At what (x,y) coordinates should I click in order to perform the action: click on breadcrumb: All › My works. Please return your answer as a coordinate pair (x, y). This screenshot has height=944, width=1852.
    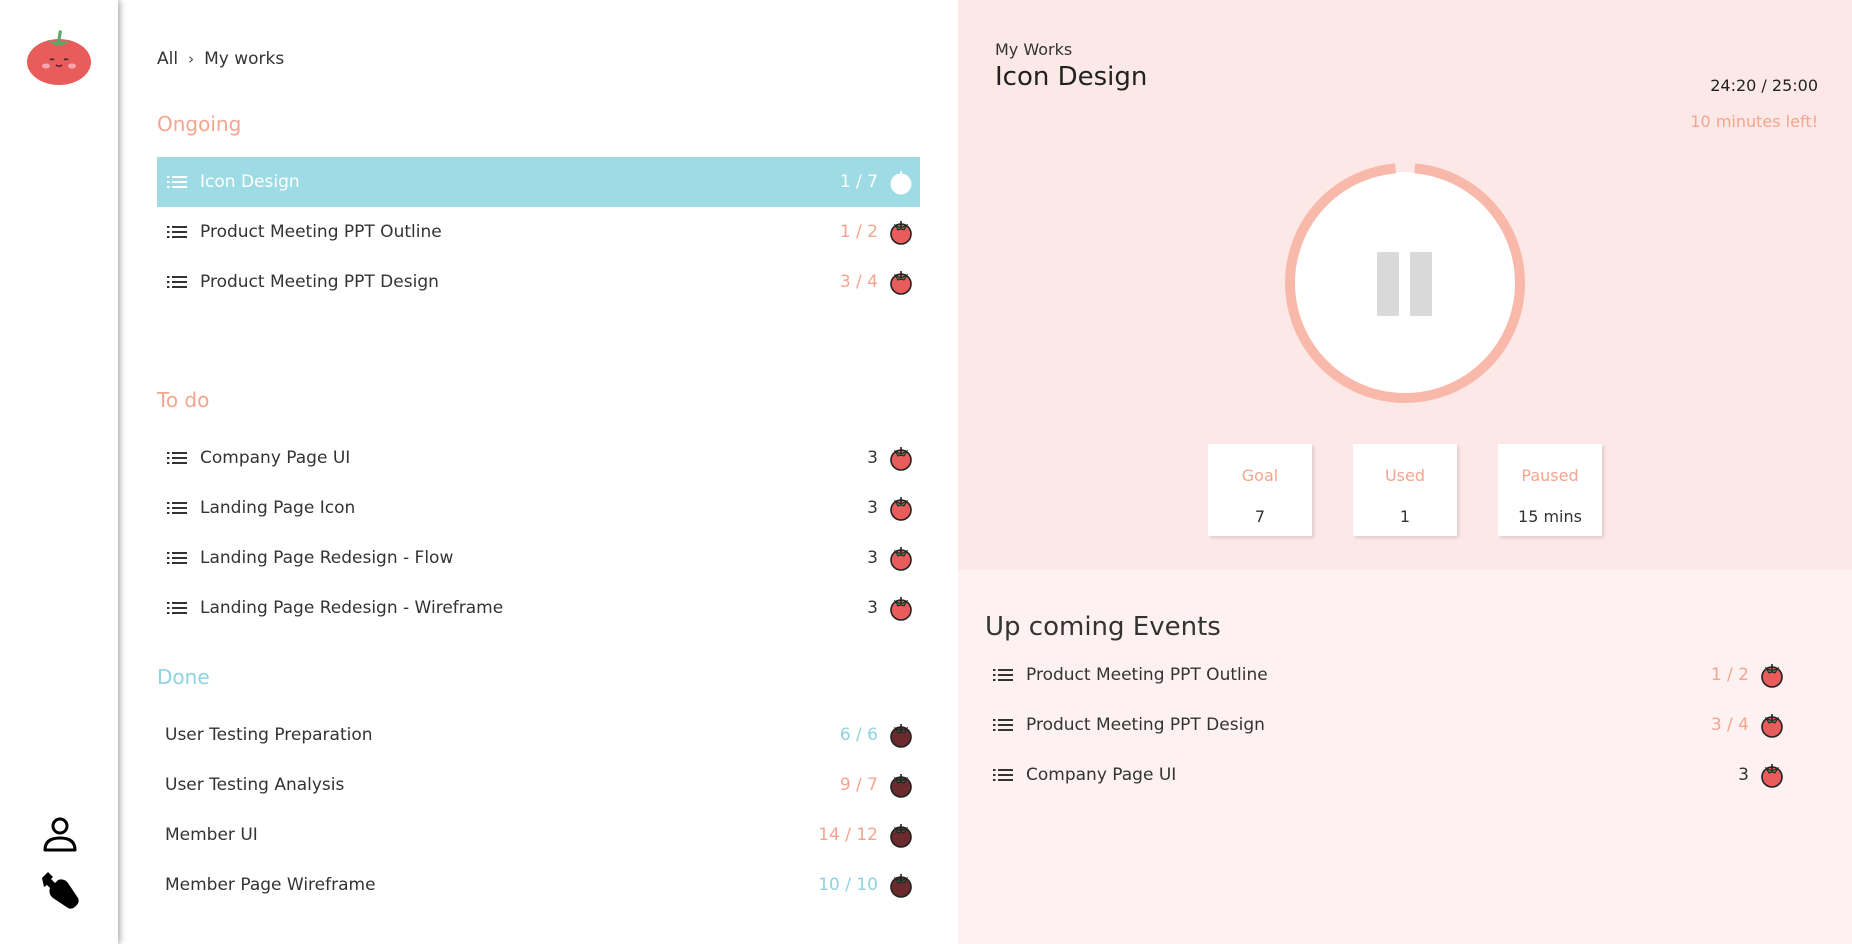
    Looking at the image, I should click on (220, 59).